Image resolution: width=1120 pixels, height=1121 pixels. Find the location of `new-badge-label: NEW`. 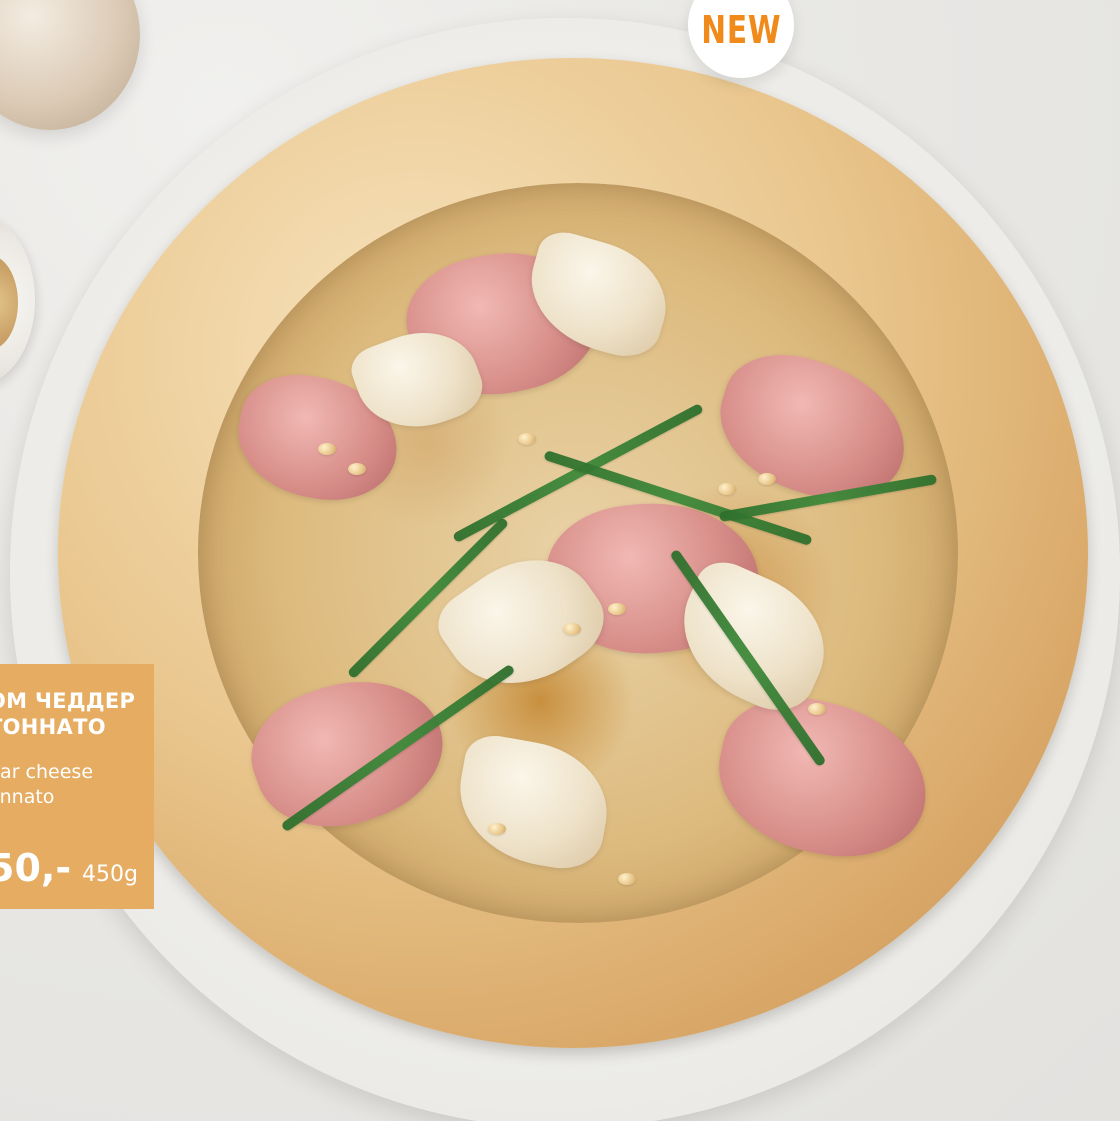

new-badge-label: NEW is located at coordinates (741, 30).